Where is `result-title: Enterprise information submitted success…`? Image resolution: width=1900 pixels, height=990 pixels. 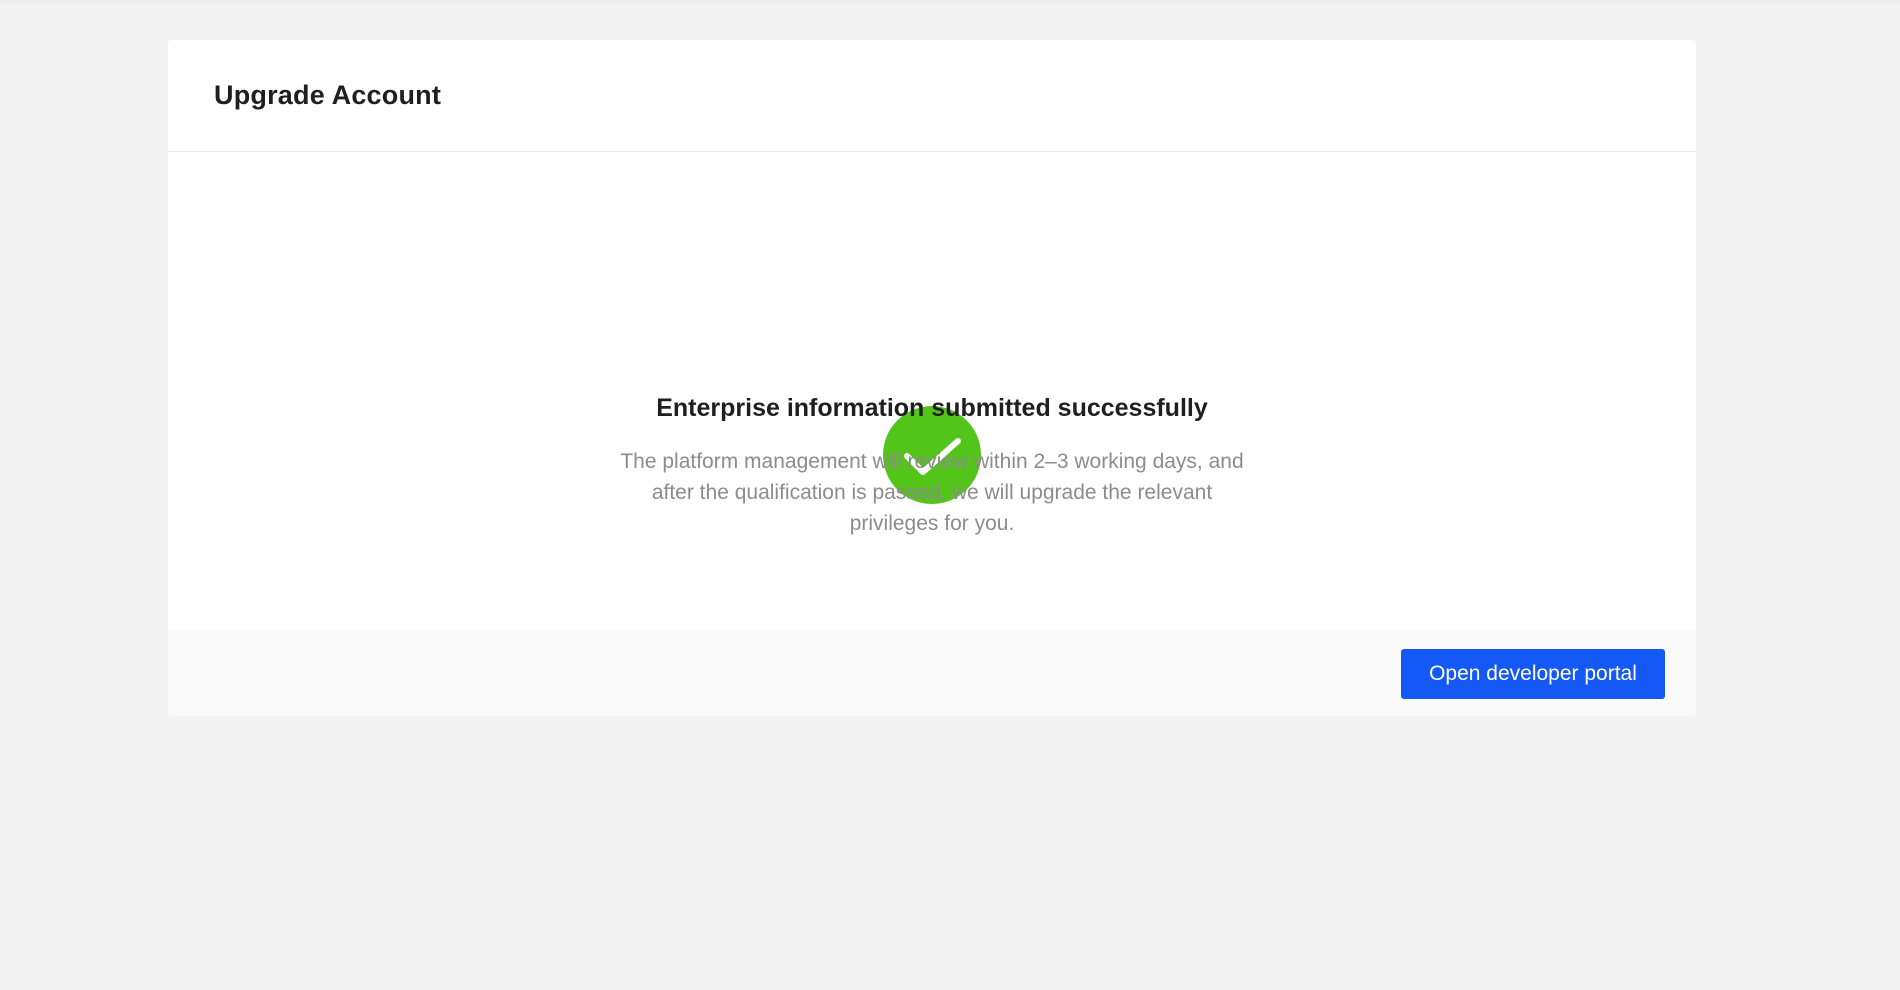
result-title: Enterprise information submitted success… is located at coordinates (932, 408).